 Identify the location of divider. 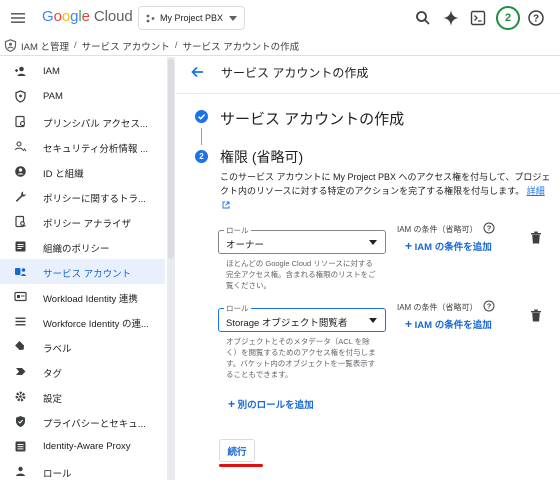
(368, 93).